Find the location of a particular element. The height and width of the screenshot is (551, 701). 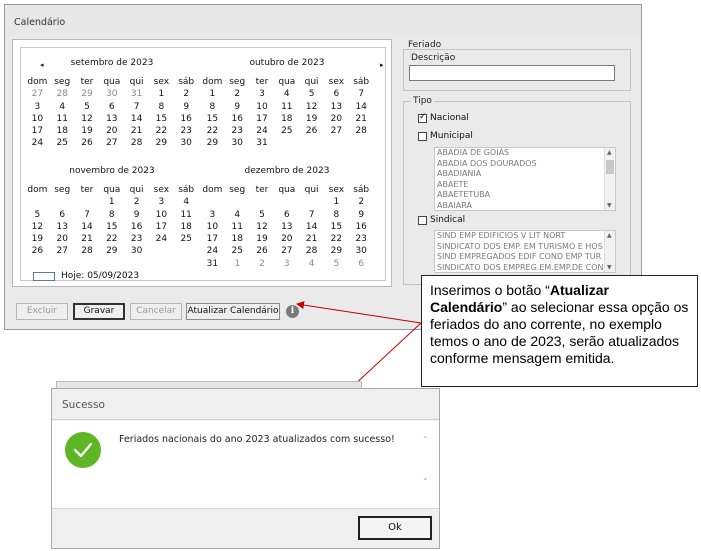

day-cell: 21 is located at coordinates (361, 119).